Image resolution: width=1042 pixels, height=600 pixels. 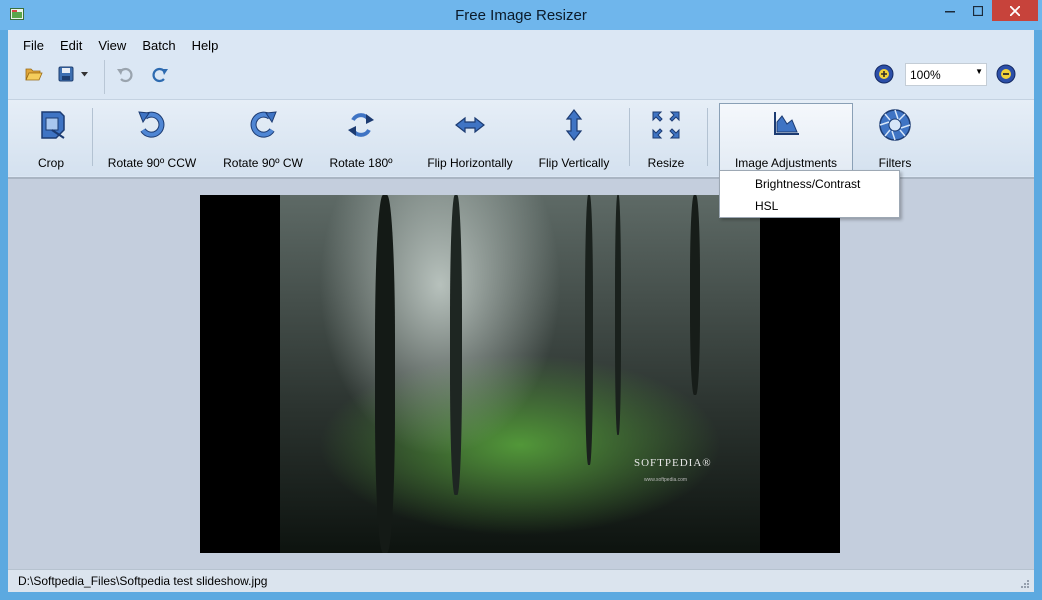 I want to click on toolbar-separator, so click(x=104, y=77).